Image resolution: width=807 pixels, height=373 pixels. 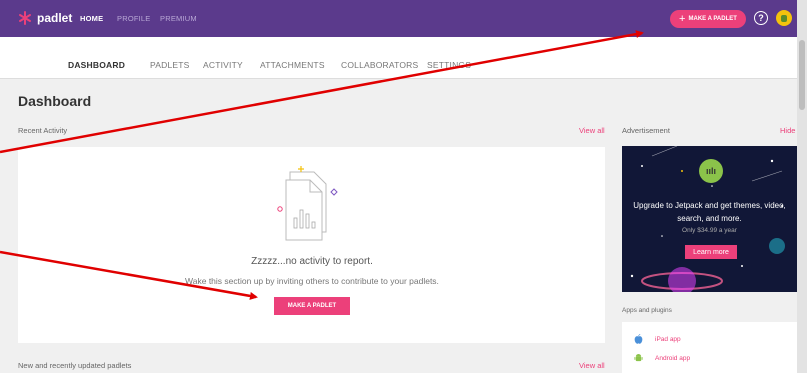 What do you see at coordinates (673, 358) in the screenshot?
I see `android-app-label: Android app` at bounding box center [673, 358].